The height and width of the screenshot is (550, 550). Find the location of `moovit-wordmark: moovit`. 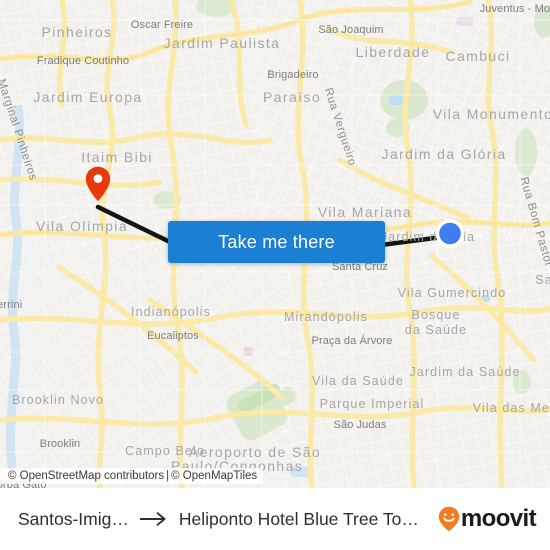

moovit-wordmark: moovit is located at coordinates (498, 518).